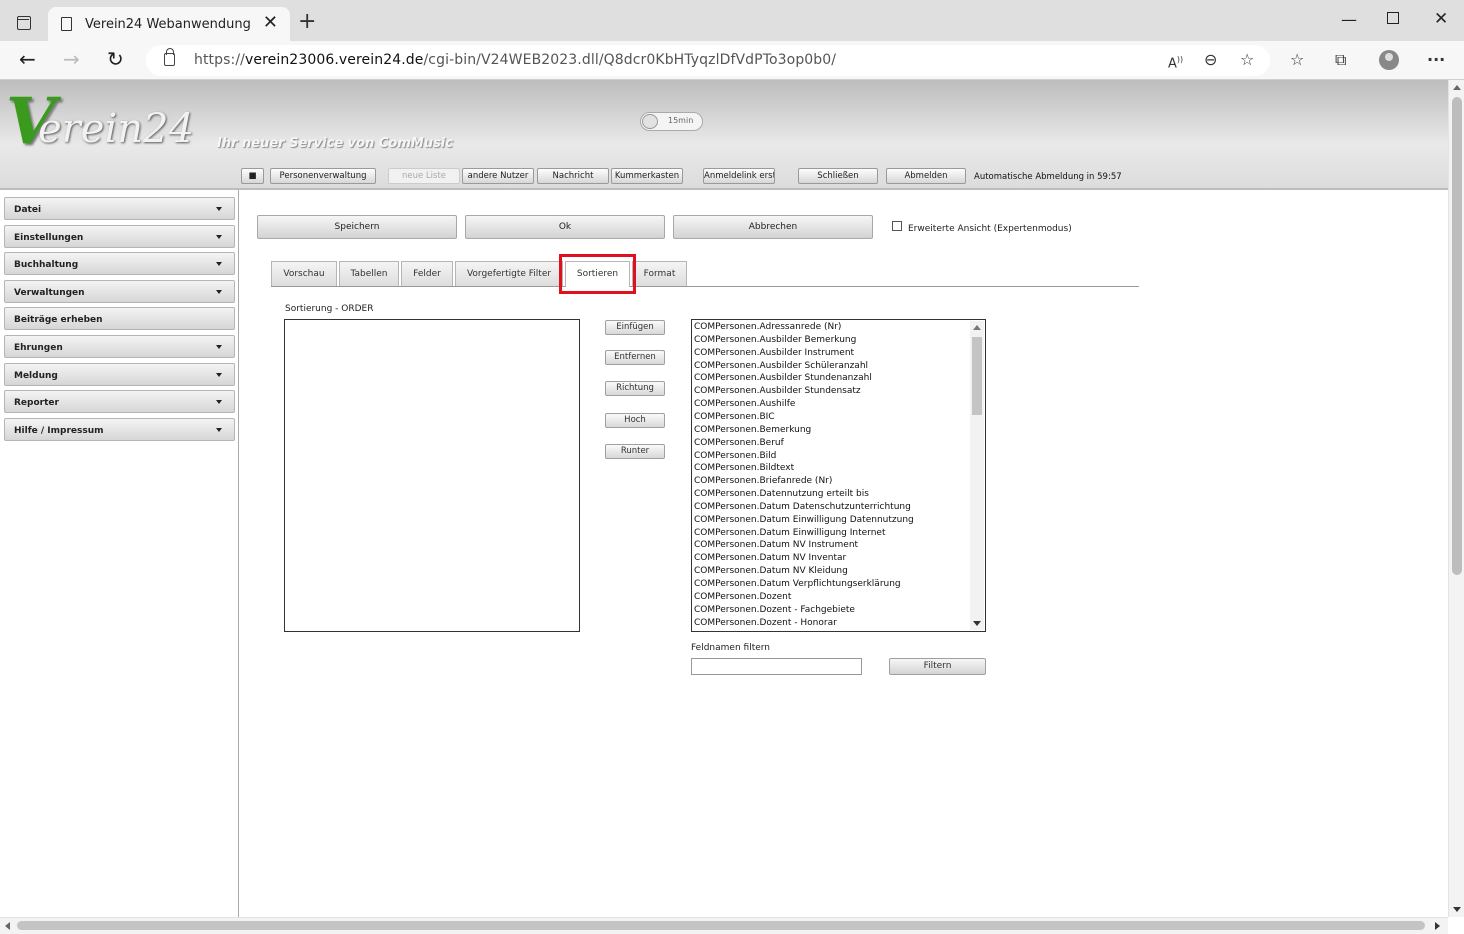  I want to click on field-list-item: COMPersonen.Datum NV Kleidung, so click(771, 571).